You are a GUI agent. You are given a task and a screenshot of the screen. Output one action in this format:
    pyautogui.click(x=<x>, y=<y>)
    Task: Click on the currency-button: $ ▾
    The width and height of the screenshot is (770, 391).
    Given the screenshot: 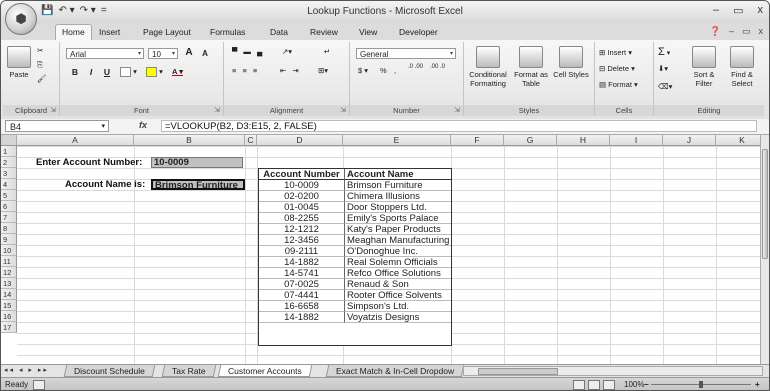 What is the action you would take?
    pyautogui.click(x=363, y=70)
    